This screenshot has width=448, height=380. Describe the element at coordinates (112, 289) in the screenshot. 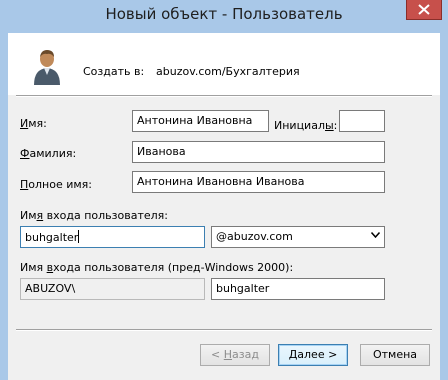

I see `pre2000-domain-field: ABUZOV\` at that location.